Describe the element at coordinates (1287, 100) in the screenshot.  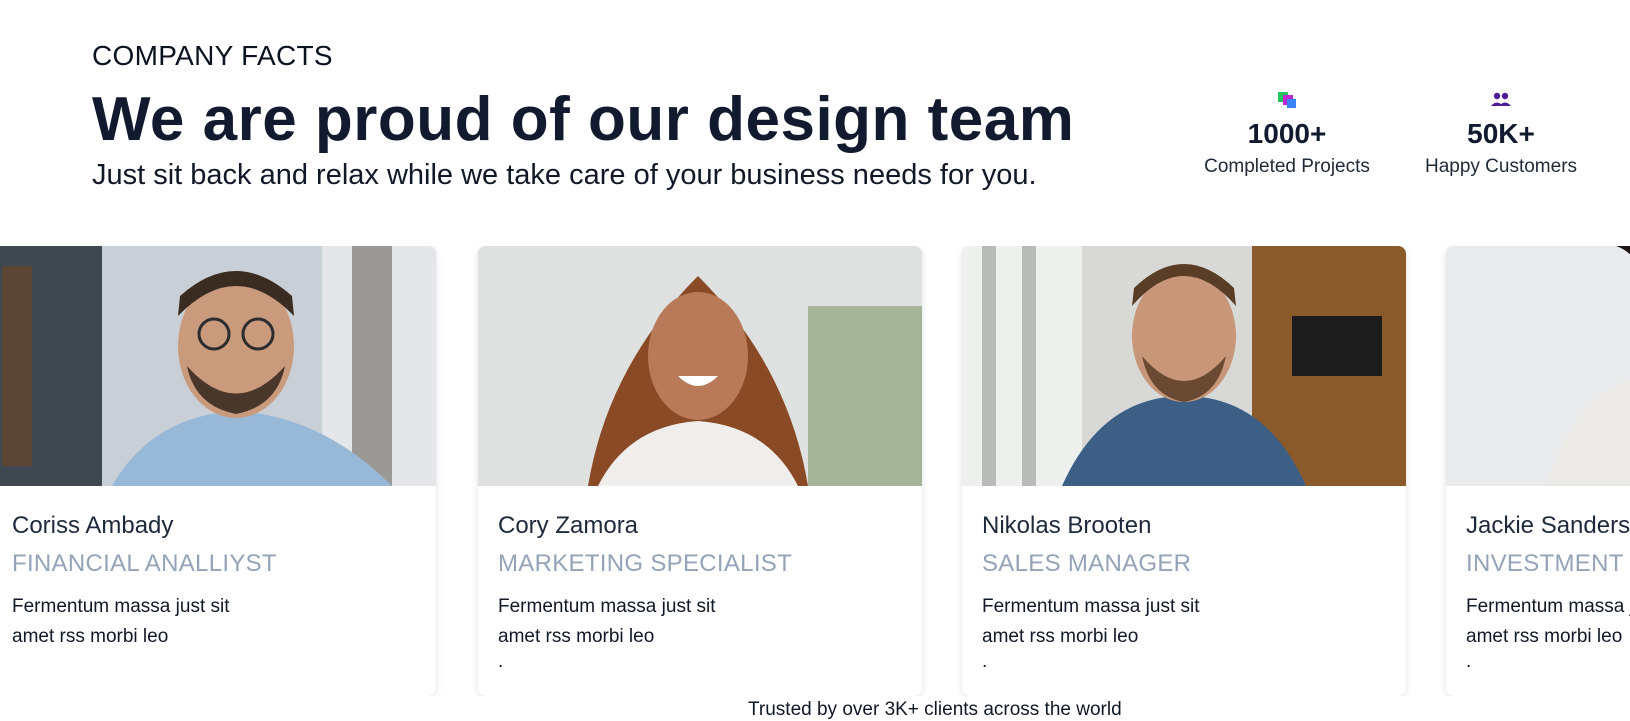
I see `projects-icon` at that location.